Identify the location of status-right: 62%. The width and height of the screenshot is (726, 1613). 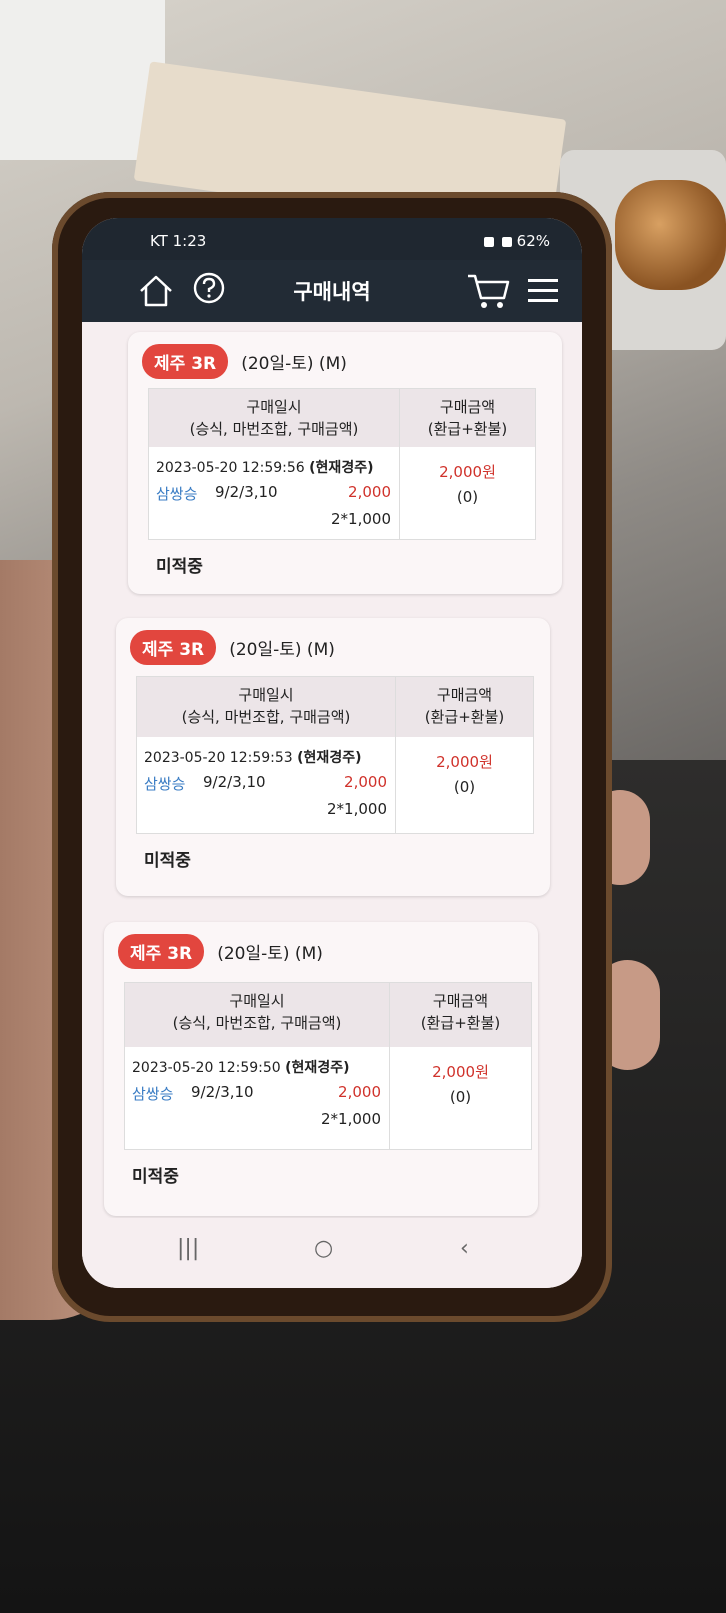
(515, 241).